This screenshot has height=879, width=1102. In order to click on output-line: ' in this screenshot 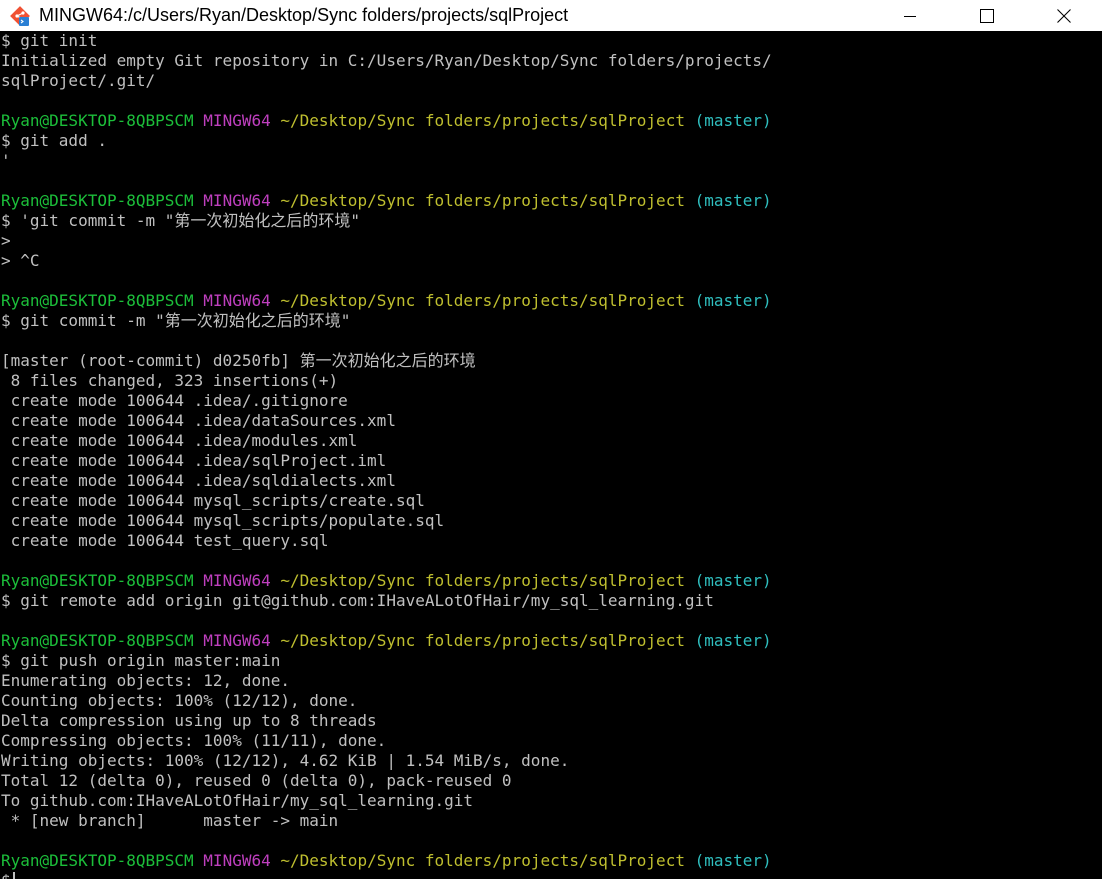, I will do `click(6, 160)`.